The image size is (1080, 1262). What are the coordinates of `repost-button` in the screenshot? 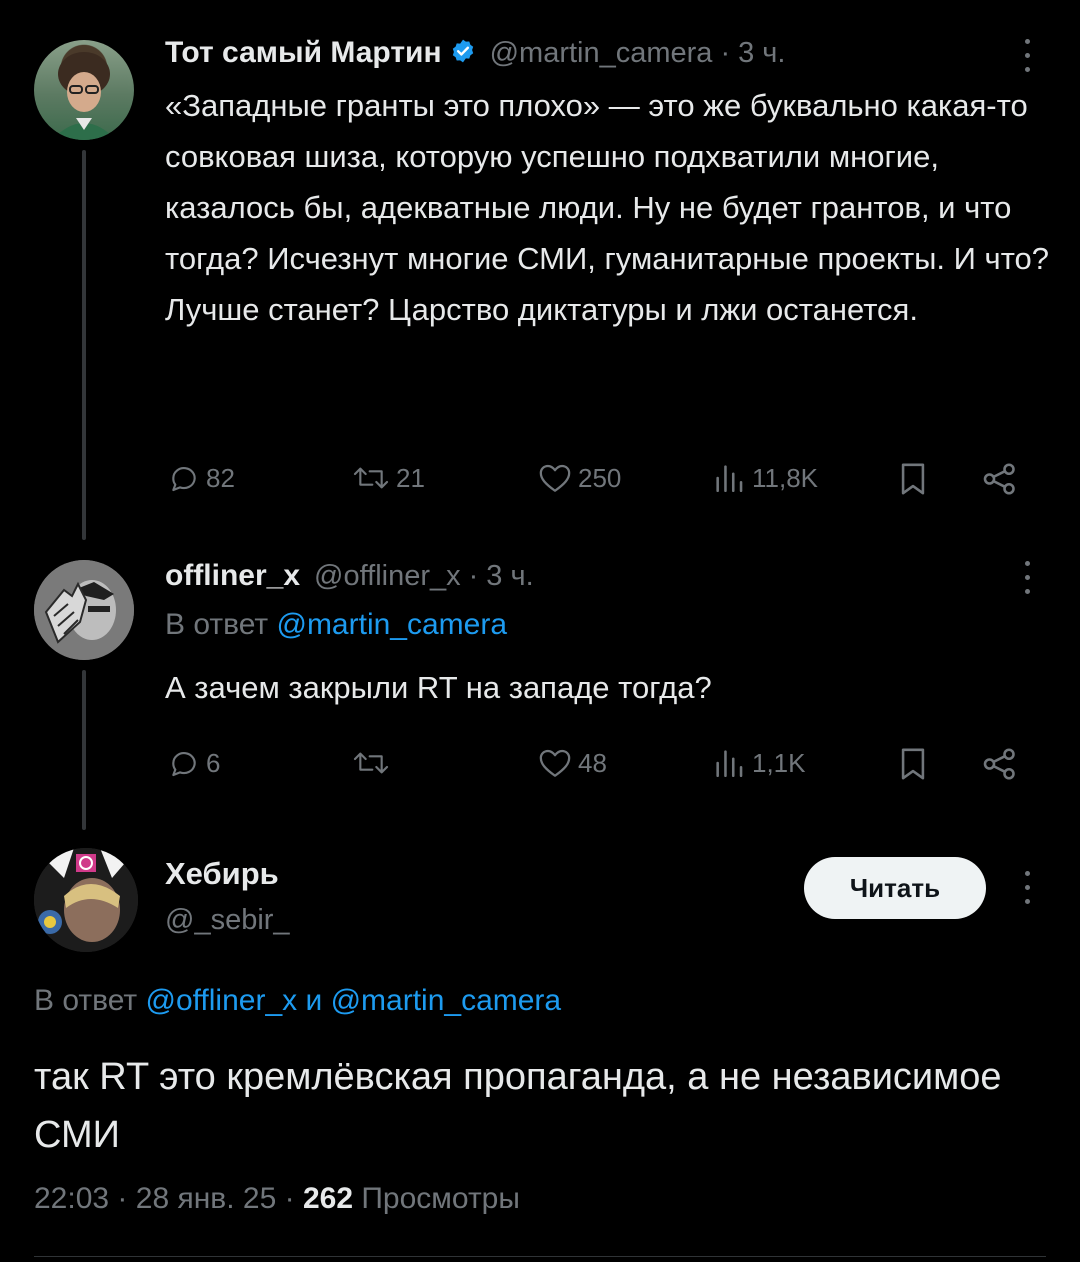 It's located at (371, 763).